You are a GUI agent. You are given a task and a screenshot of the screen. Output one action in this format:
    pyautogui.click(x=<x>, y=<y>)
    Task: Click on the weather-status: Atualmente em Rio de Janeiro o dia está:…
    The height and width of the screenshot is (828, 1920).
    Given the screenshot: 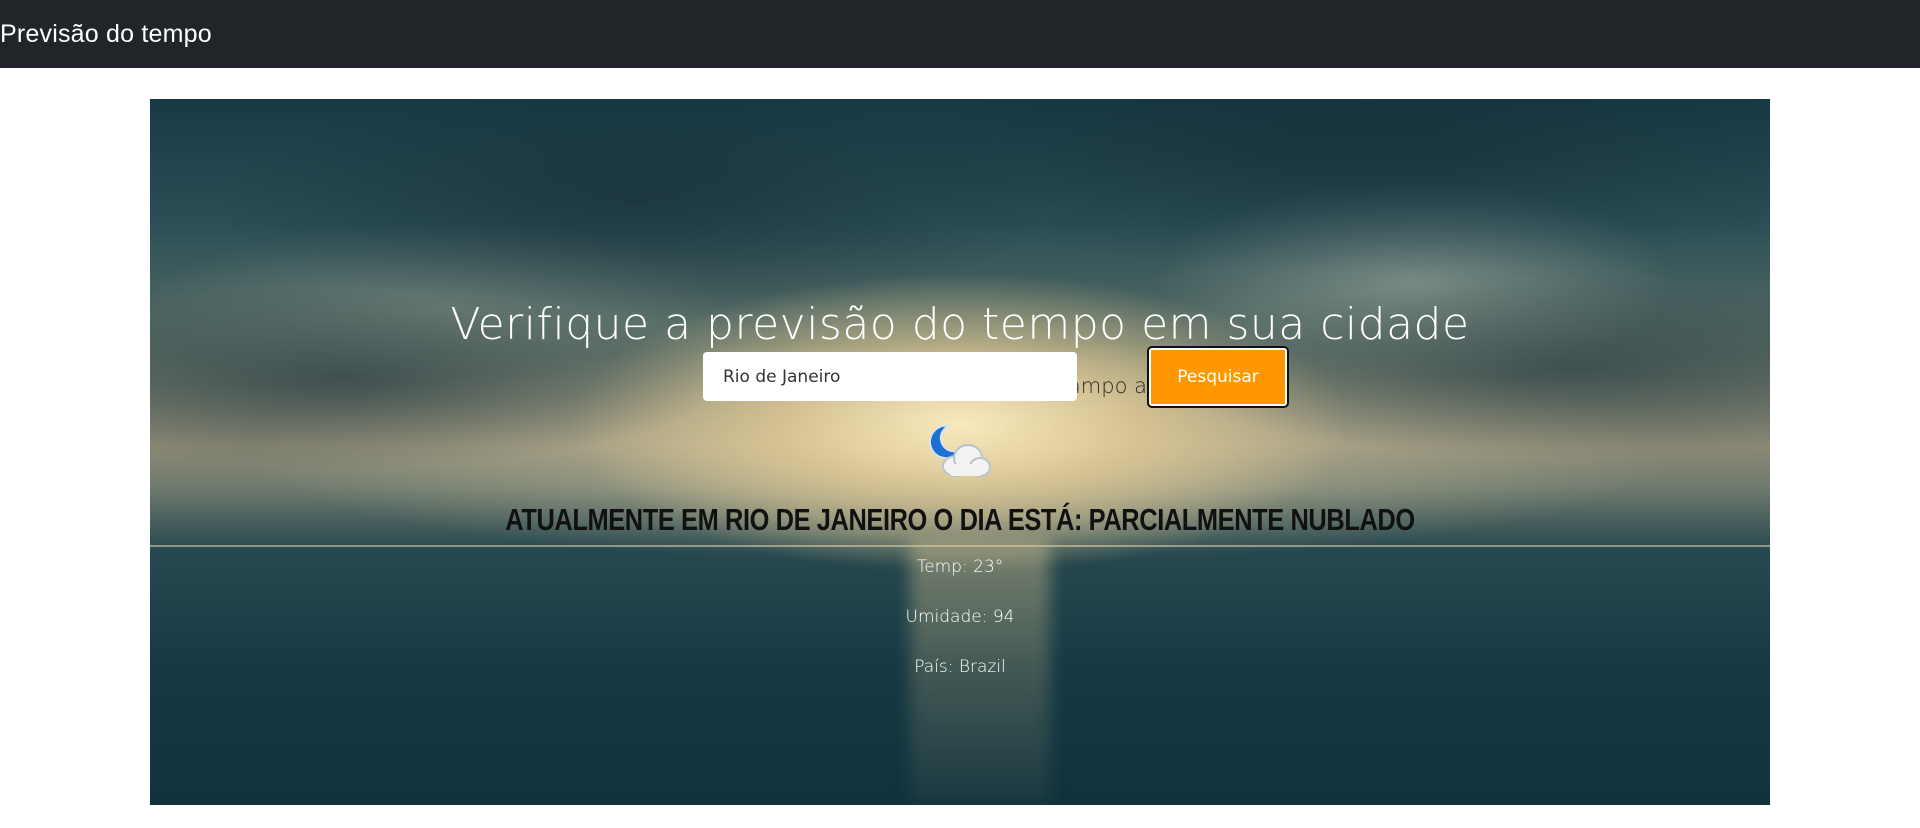 What is the action you would take?
    pyautogui.click(x=960, y=519)
    